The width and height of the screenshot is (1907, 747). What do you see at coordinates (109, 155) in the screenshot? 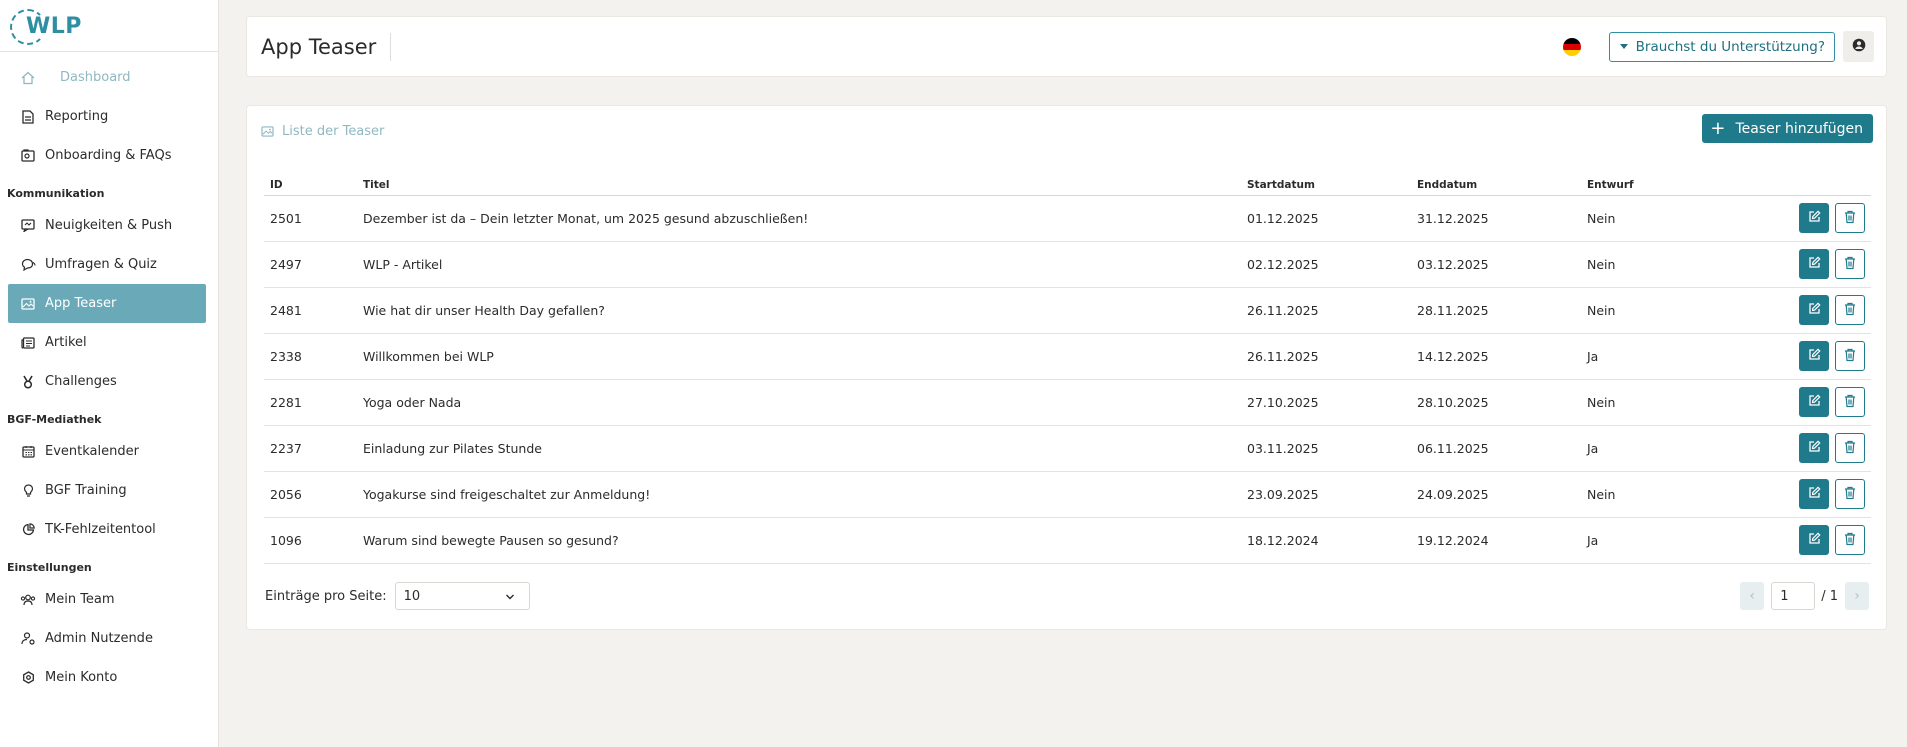
I see `sidebar-item-onboarding: Onboarding & FAQs` at bounding box center [109, 155].